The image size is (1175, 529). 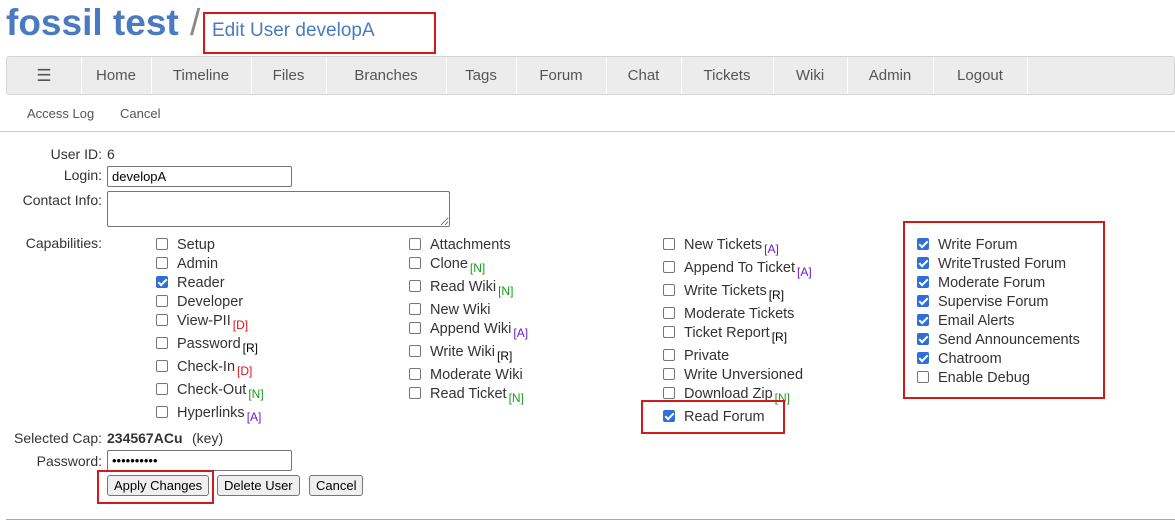 I want to click on password-label: Password:, so click(x=69, y=461).